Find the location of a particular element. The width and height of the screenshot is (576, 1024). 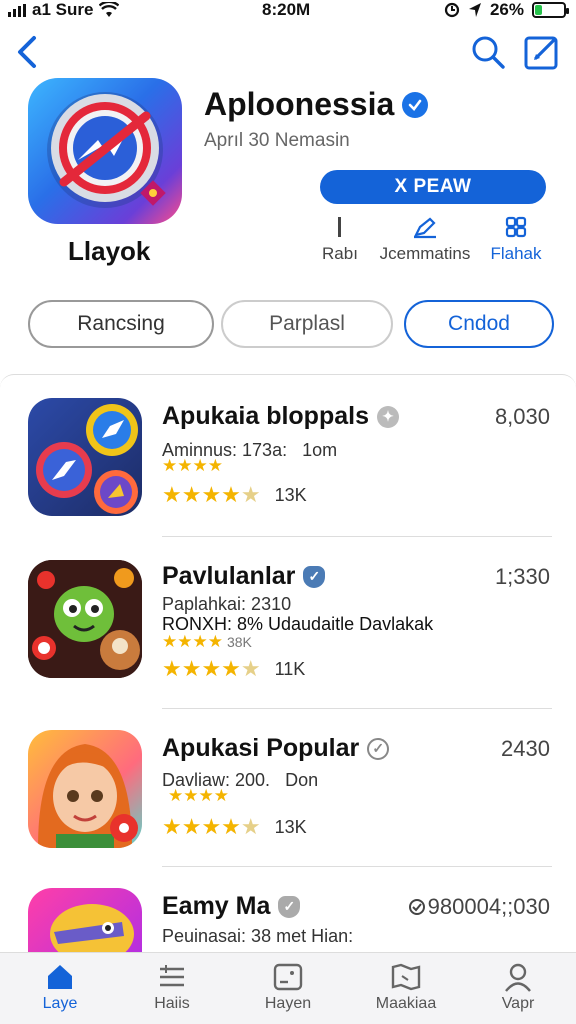

clock: 8:20M is located at coordinates (286, 9).